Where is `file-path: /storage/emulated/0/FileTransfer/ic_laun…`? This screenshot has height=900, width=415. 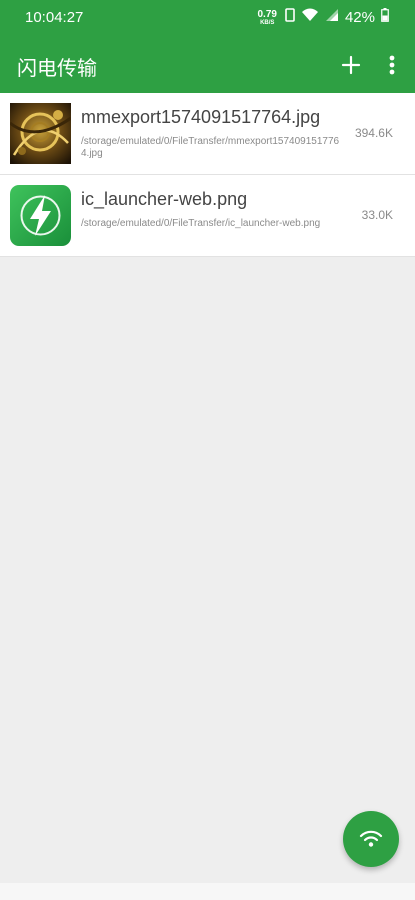
file-path: /storage/emulated/0/FileTransfer/ic_laun… is located at coordinates (201, 223).